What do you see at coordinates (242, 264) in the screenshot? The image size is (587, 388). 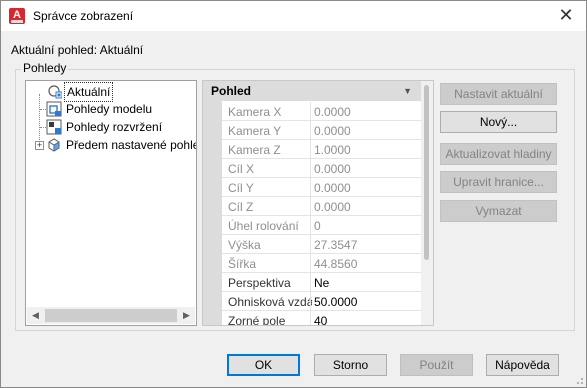 I see `property-name: Šířka` at bounding box center [242, 264].